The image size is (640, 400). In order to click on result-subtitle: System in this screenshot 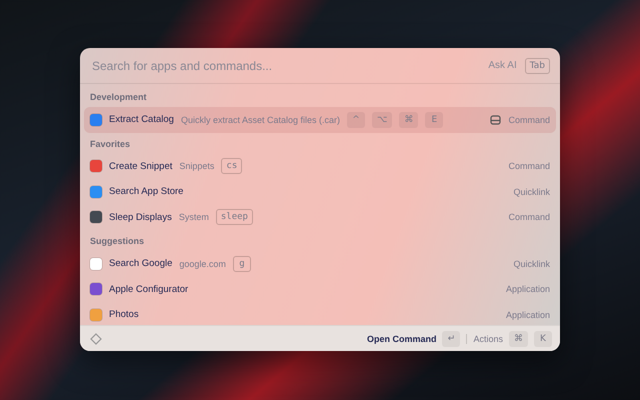, I will do `click(193, 217)`.